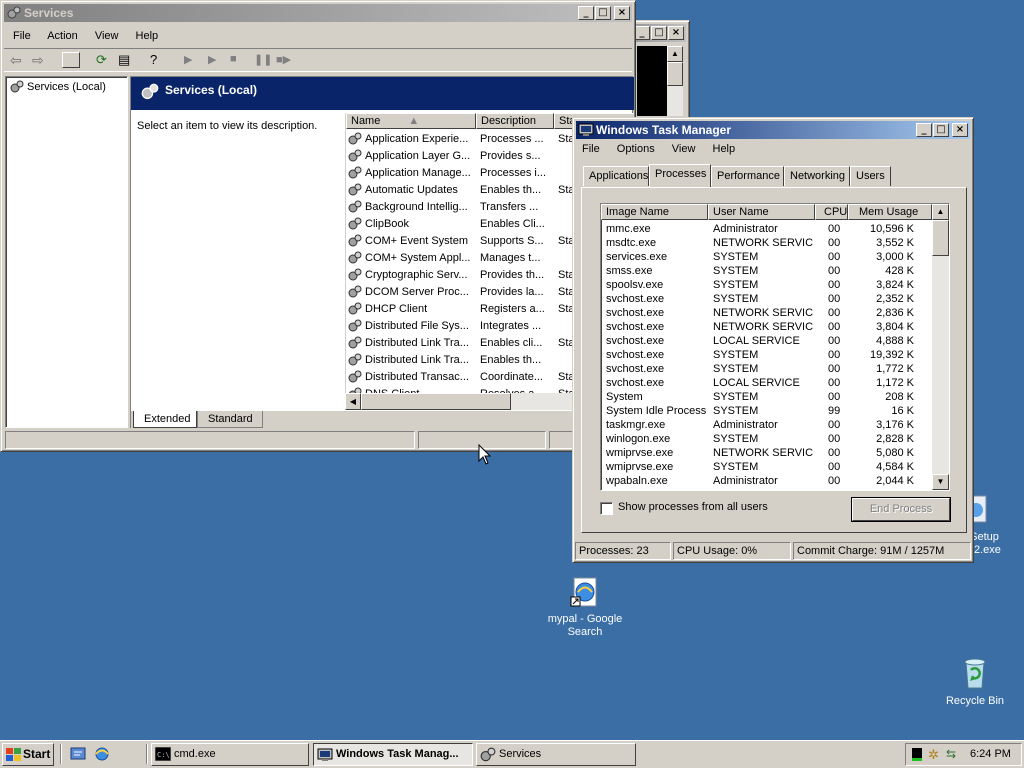  I want to click on end-process-button: End Process, so click(901, 509).